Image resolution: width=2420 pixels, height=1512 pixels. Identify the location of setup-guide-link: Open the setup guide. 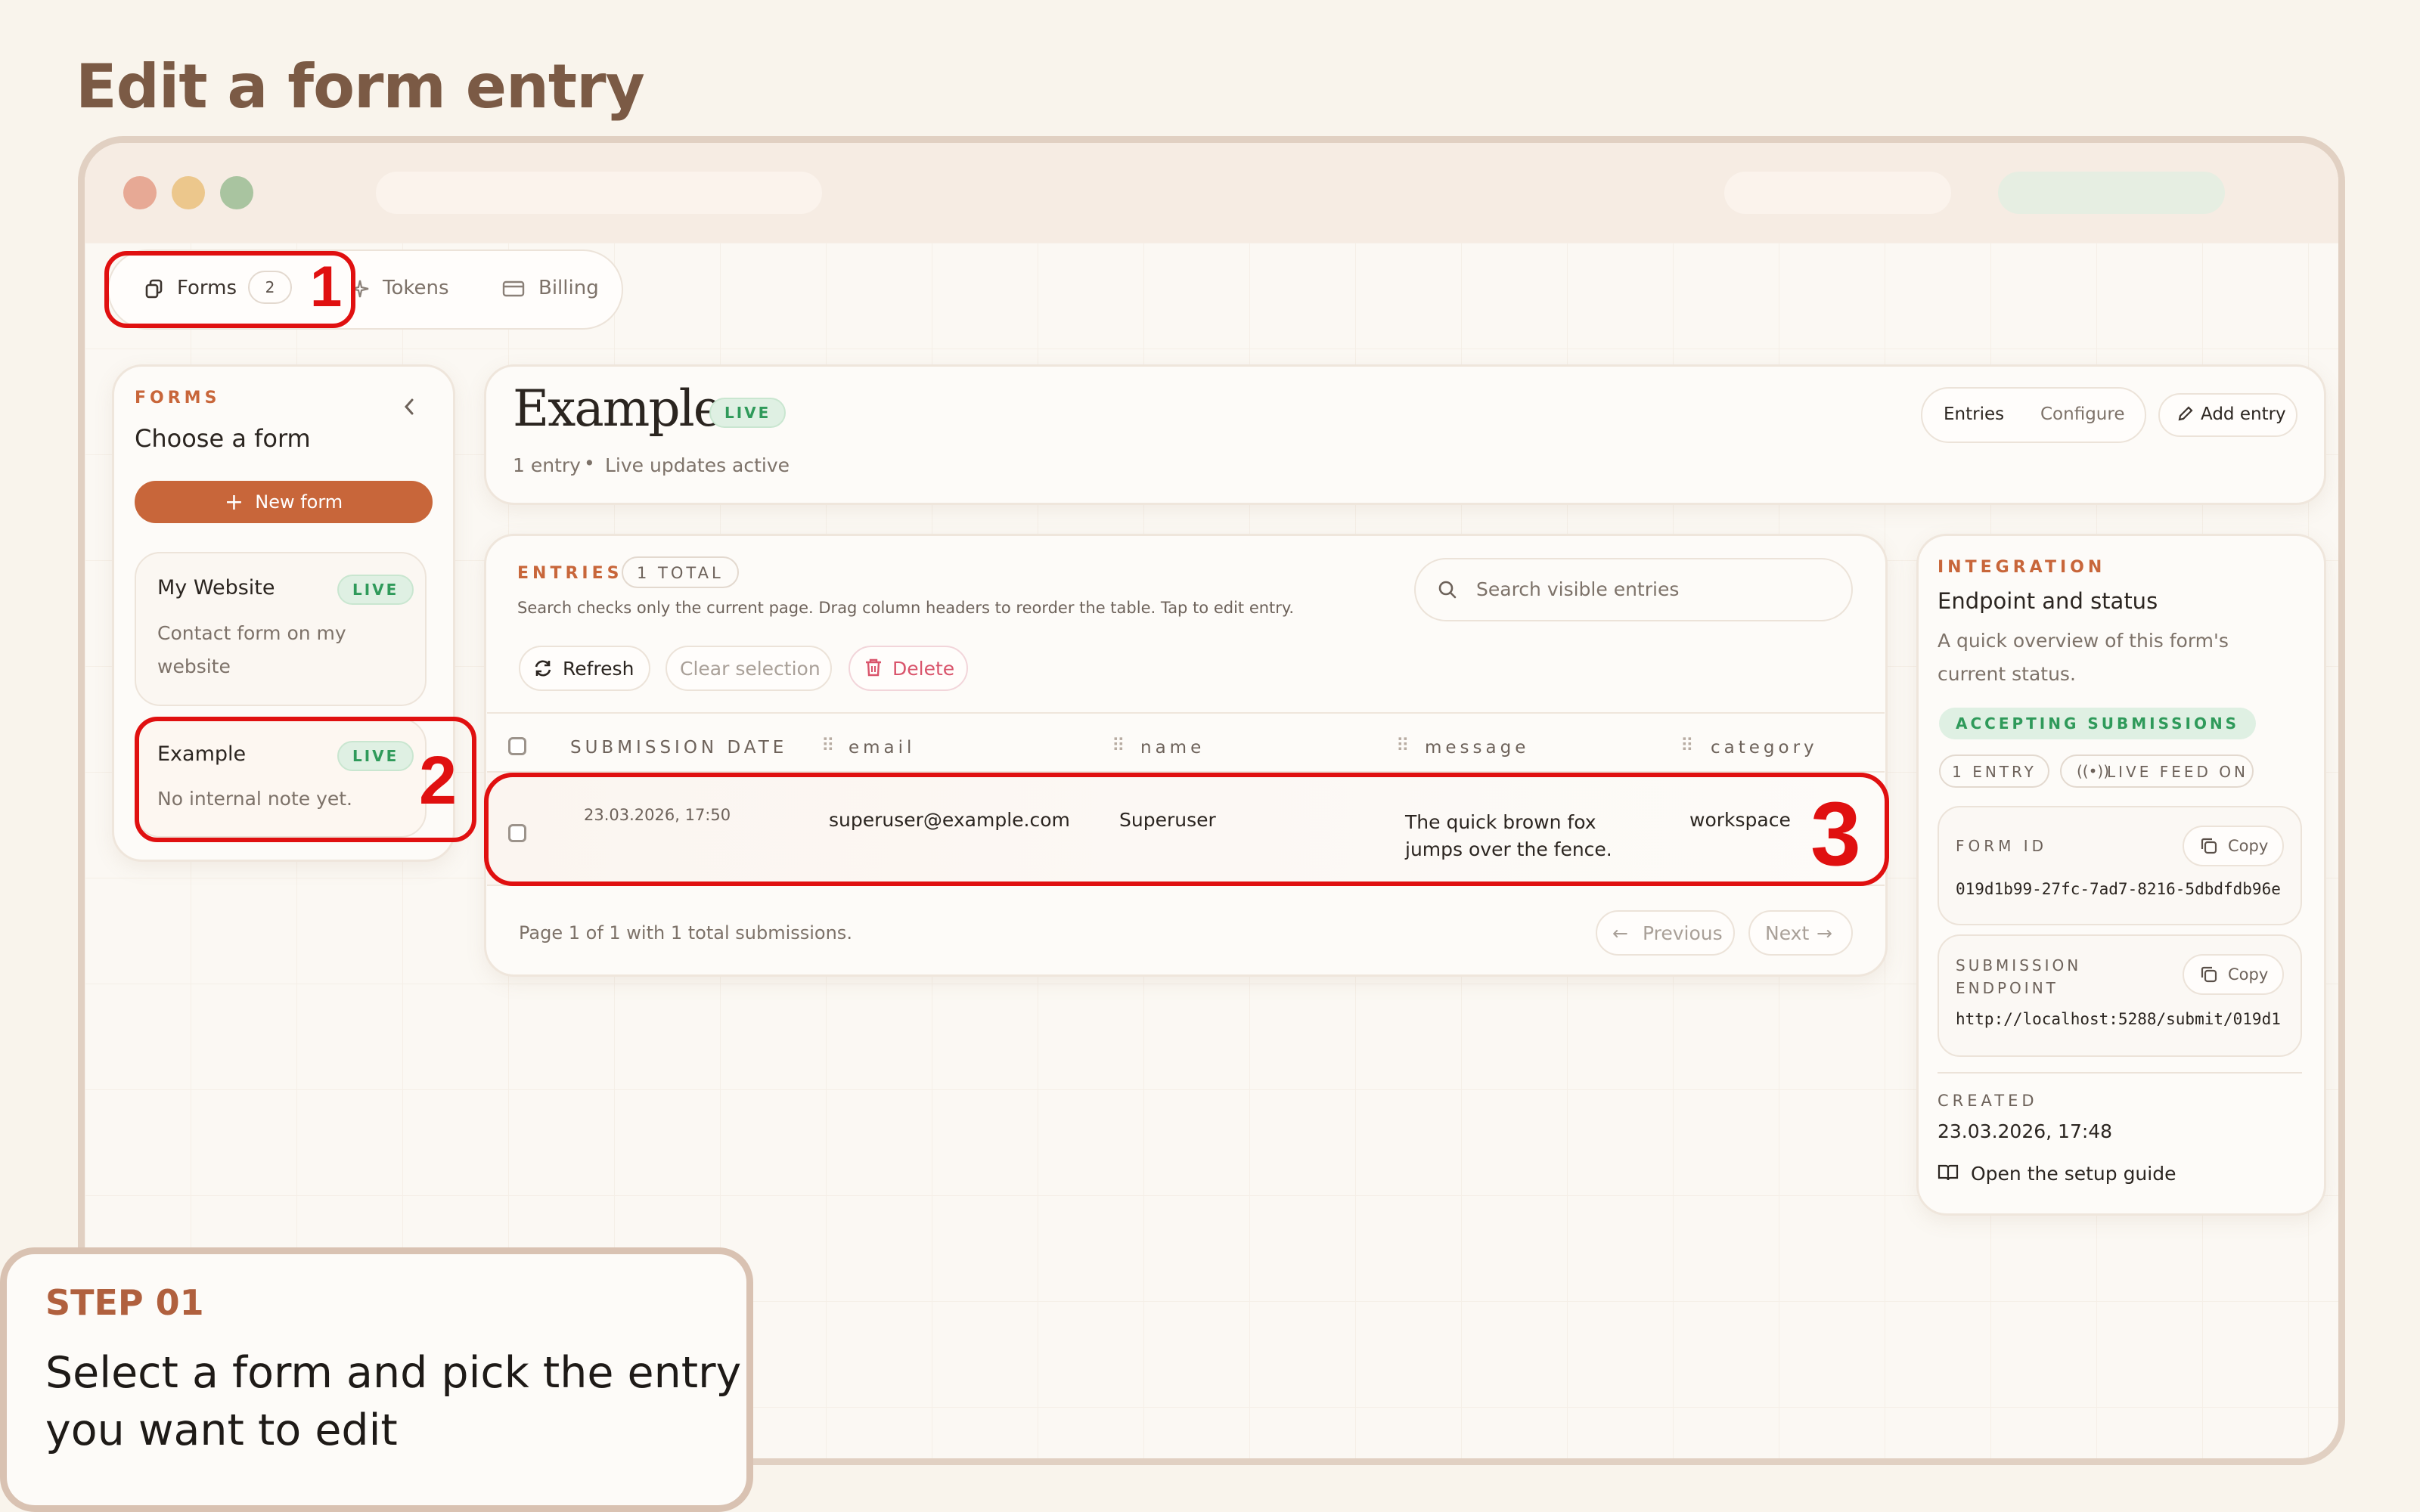
(2073, 1174).